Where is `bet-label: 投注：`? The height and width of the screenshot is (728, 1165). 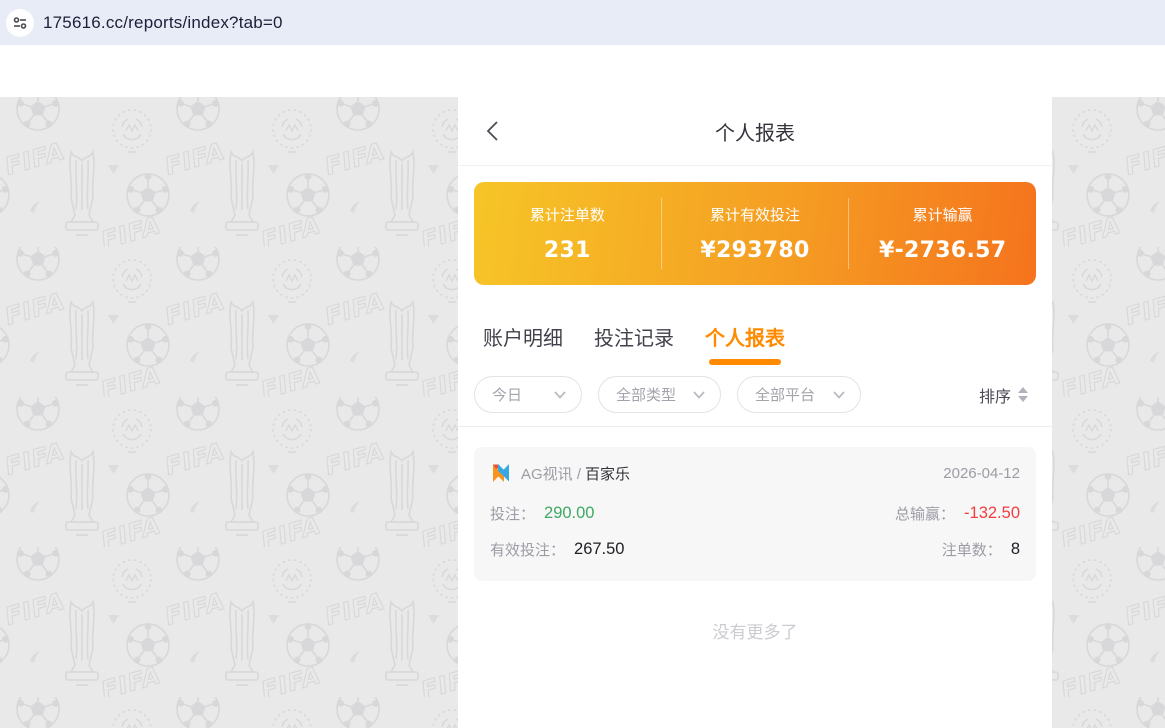
bet-label: 投注： is located at coordinates (513, 514).